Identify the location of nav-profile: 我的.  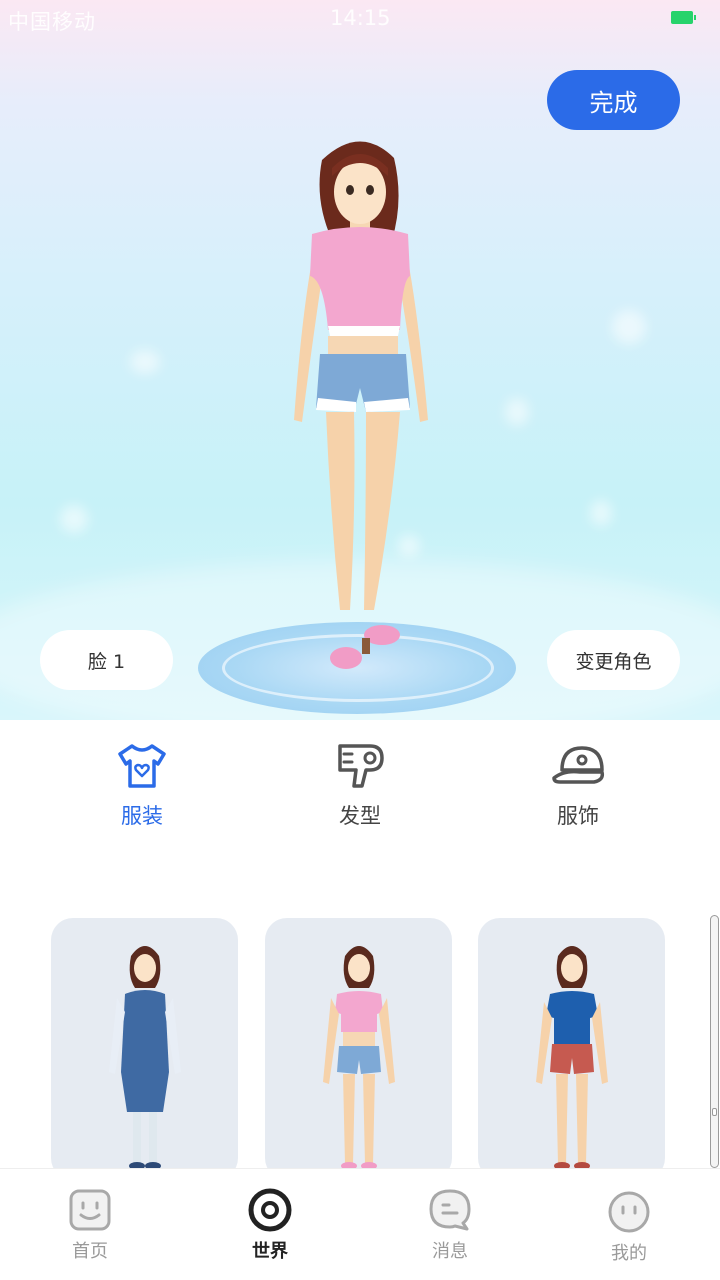
(629, 1227).